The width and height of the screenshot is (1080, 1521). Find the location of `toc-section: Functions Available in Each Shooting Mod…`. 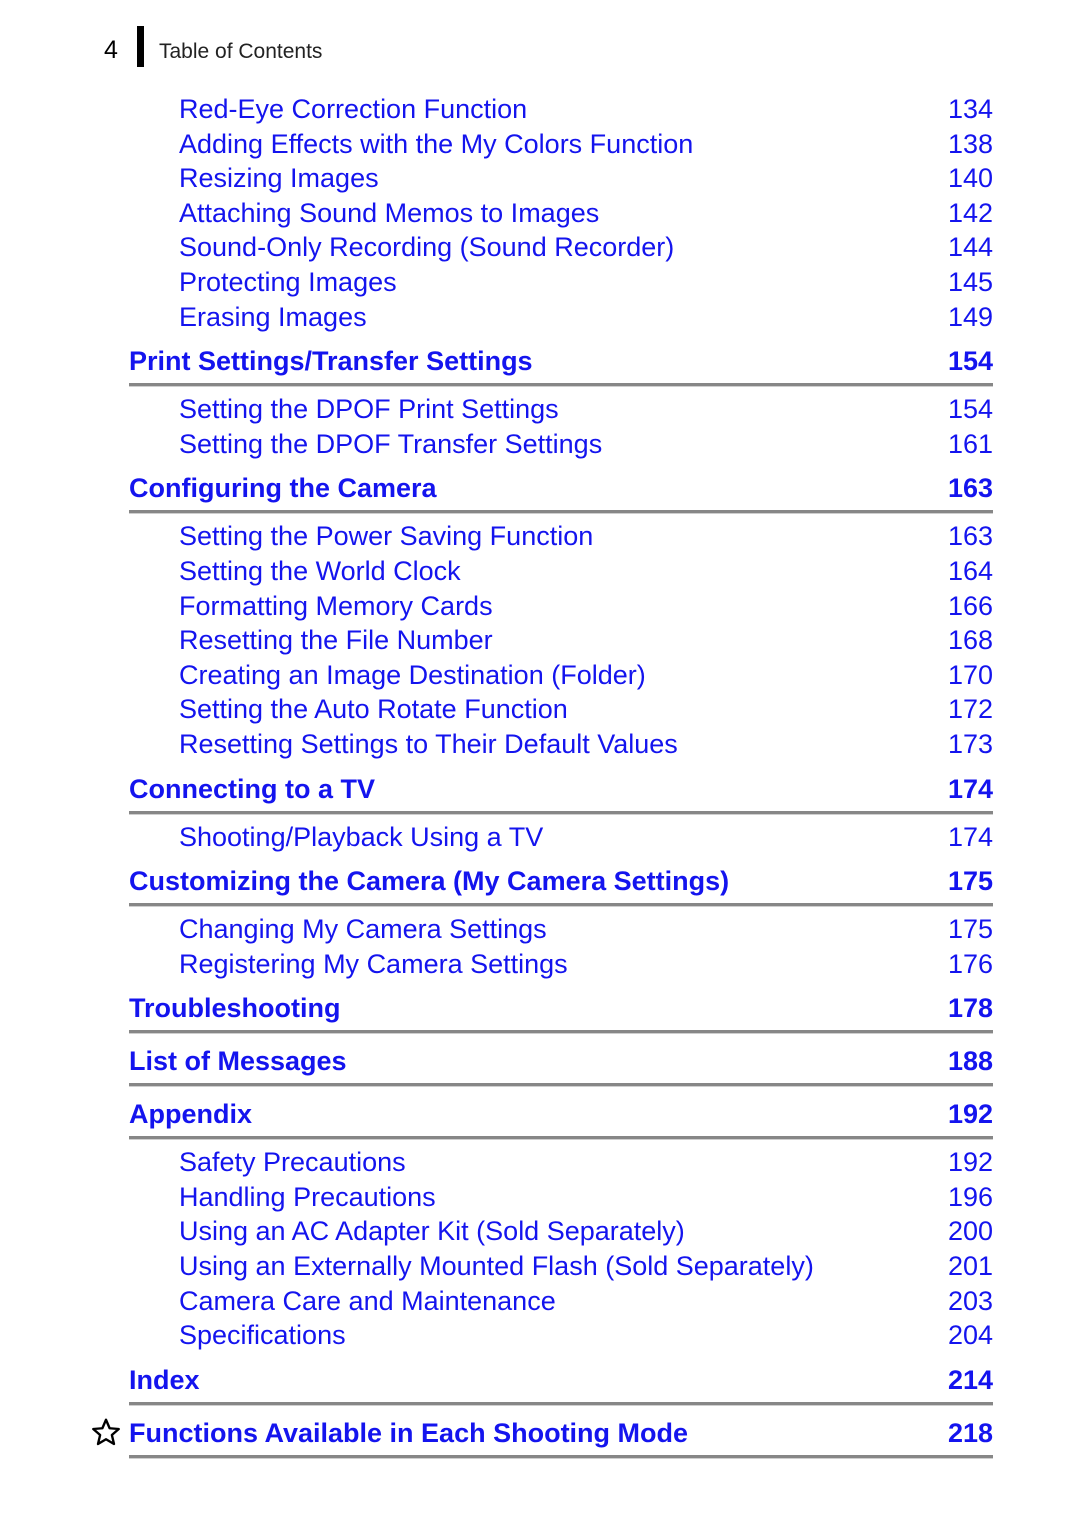

toc-section: Functions Available in Each Shooting Mod… is located at coordinates (542, 1435).